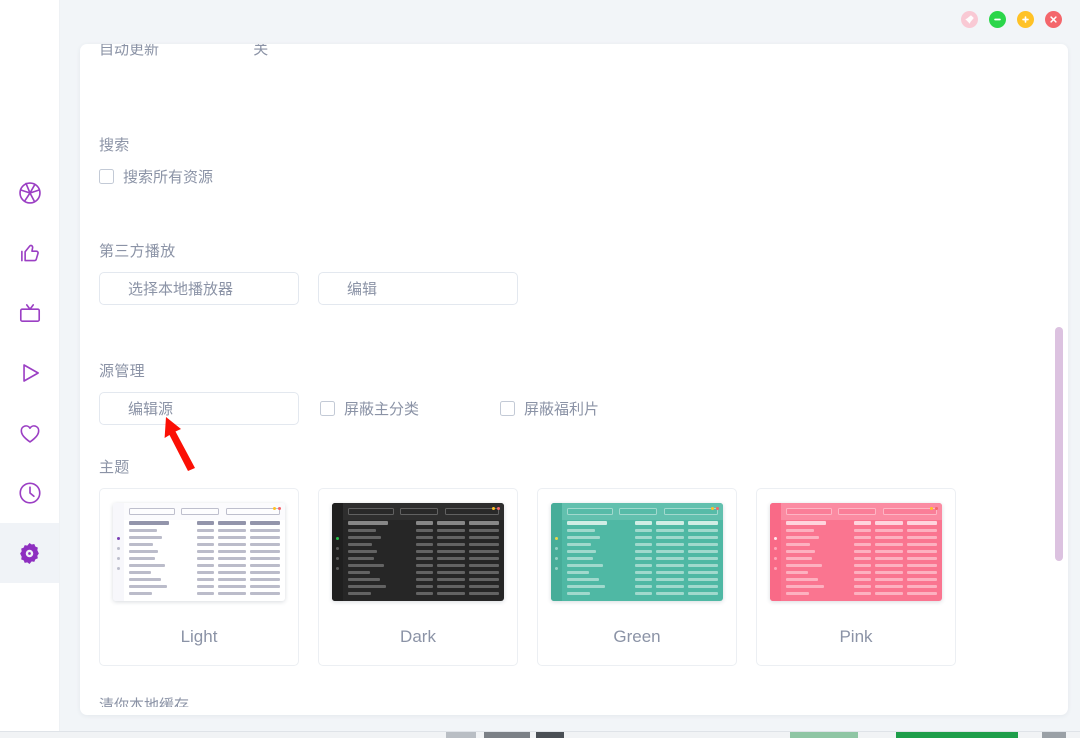  I want to click on block-main-category-checkbox: 屏蔽主分类, so click(369, 408).